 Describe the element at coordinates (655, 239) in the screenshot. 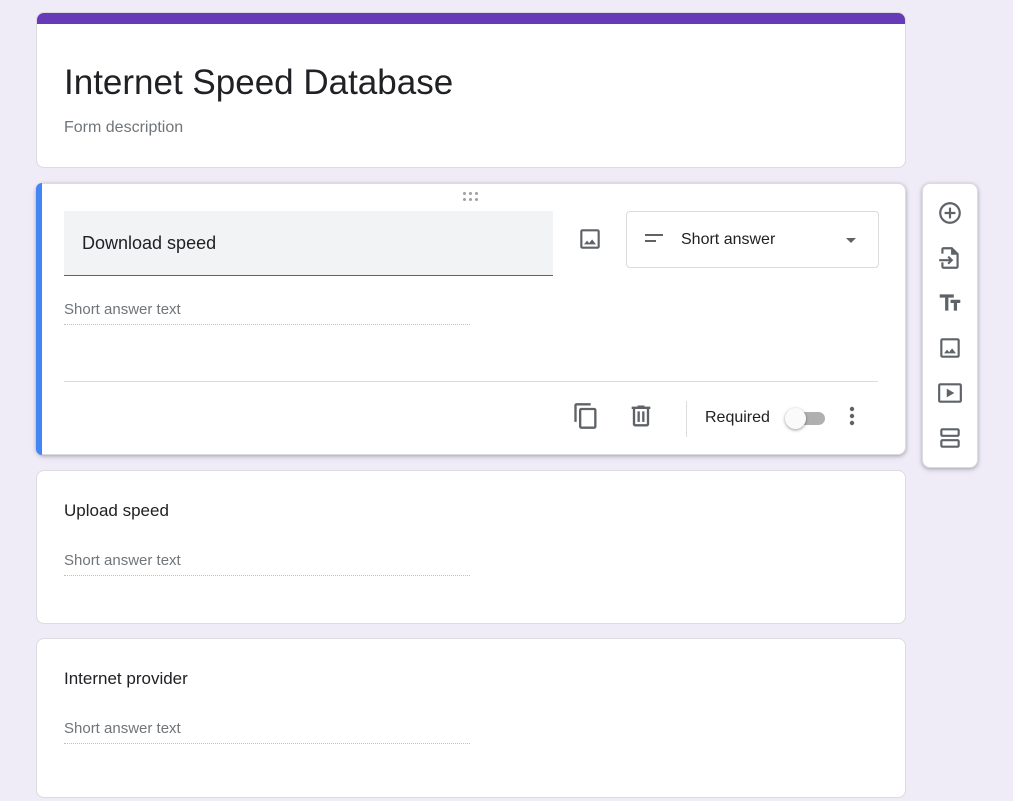

I see `short-text-icon` at that location.